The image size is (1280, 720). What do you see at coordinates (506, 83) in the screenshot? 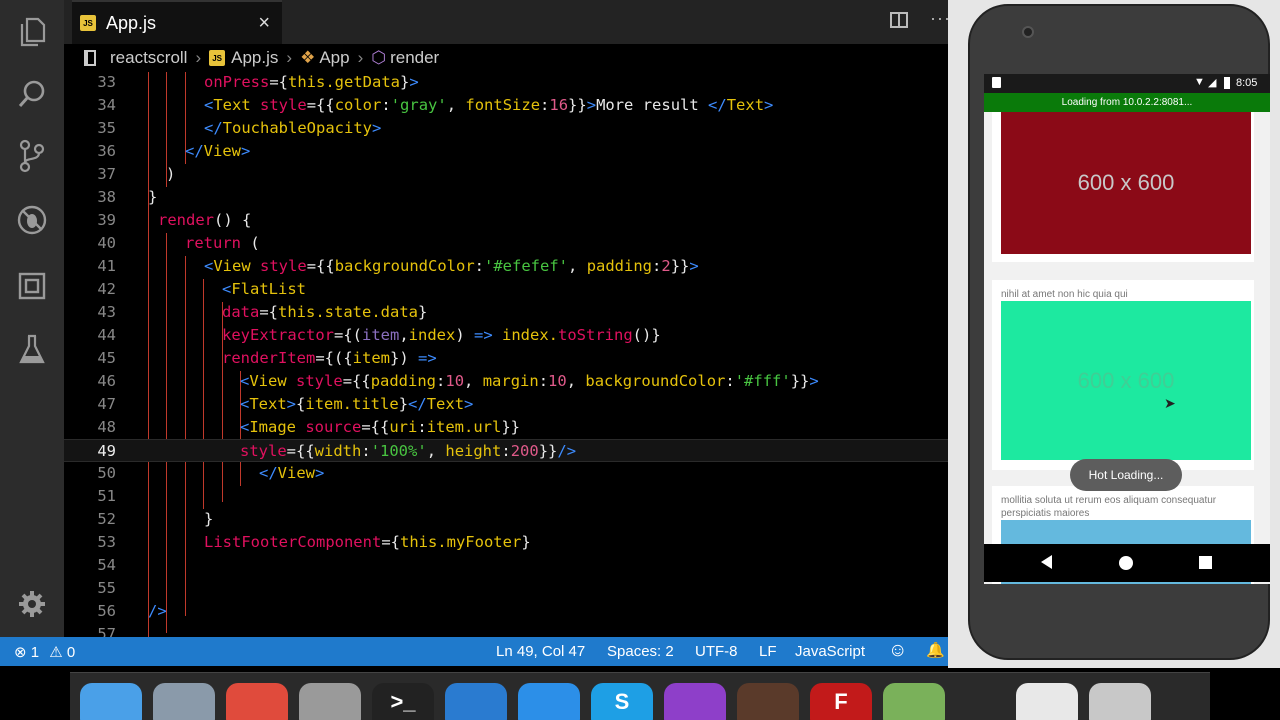
I see `code-line: 33 onPress={this.getData}>` at bounding box center [506, 83].